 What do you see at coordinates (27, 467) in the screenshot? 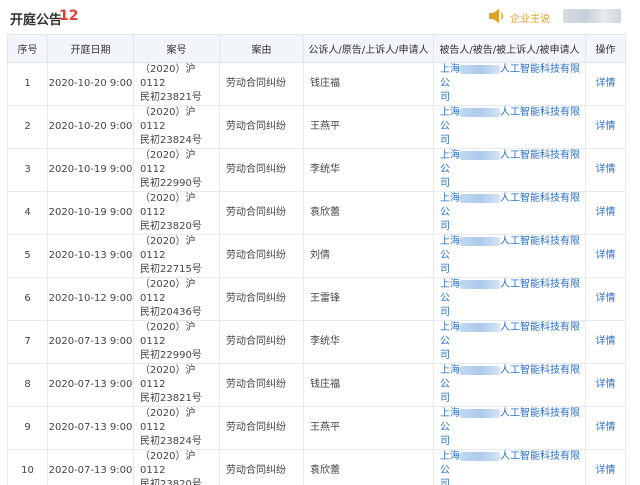
I see `row-number: 10` at bounding box center [27, 467].